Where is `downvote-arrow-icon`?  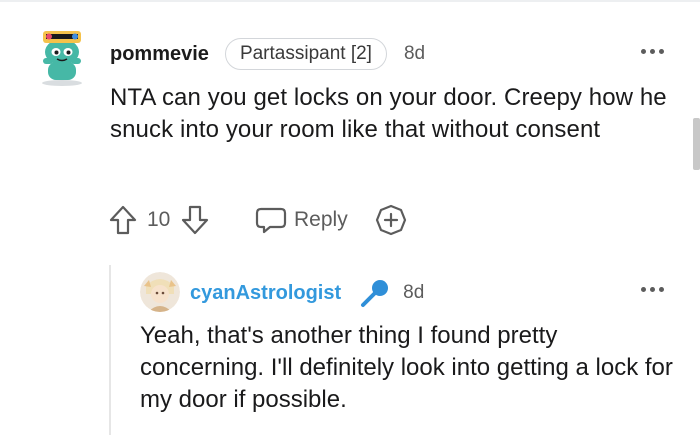
downvote-arrow-icon is located at coordinates (195, 220).